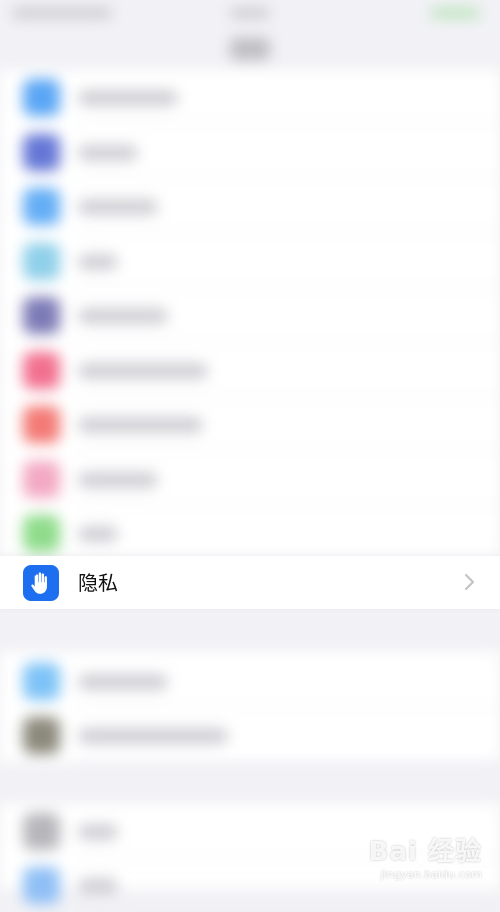  I want to click on watermark-brand: Bai 经验, so click(425, 852).